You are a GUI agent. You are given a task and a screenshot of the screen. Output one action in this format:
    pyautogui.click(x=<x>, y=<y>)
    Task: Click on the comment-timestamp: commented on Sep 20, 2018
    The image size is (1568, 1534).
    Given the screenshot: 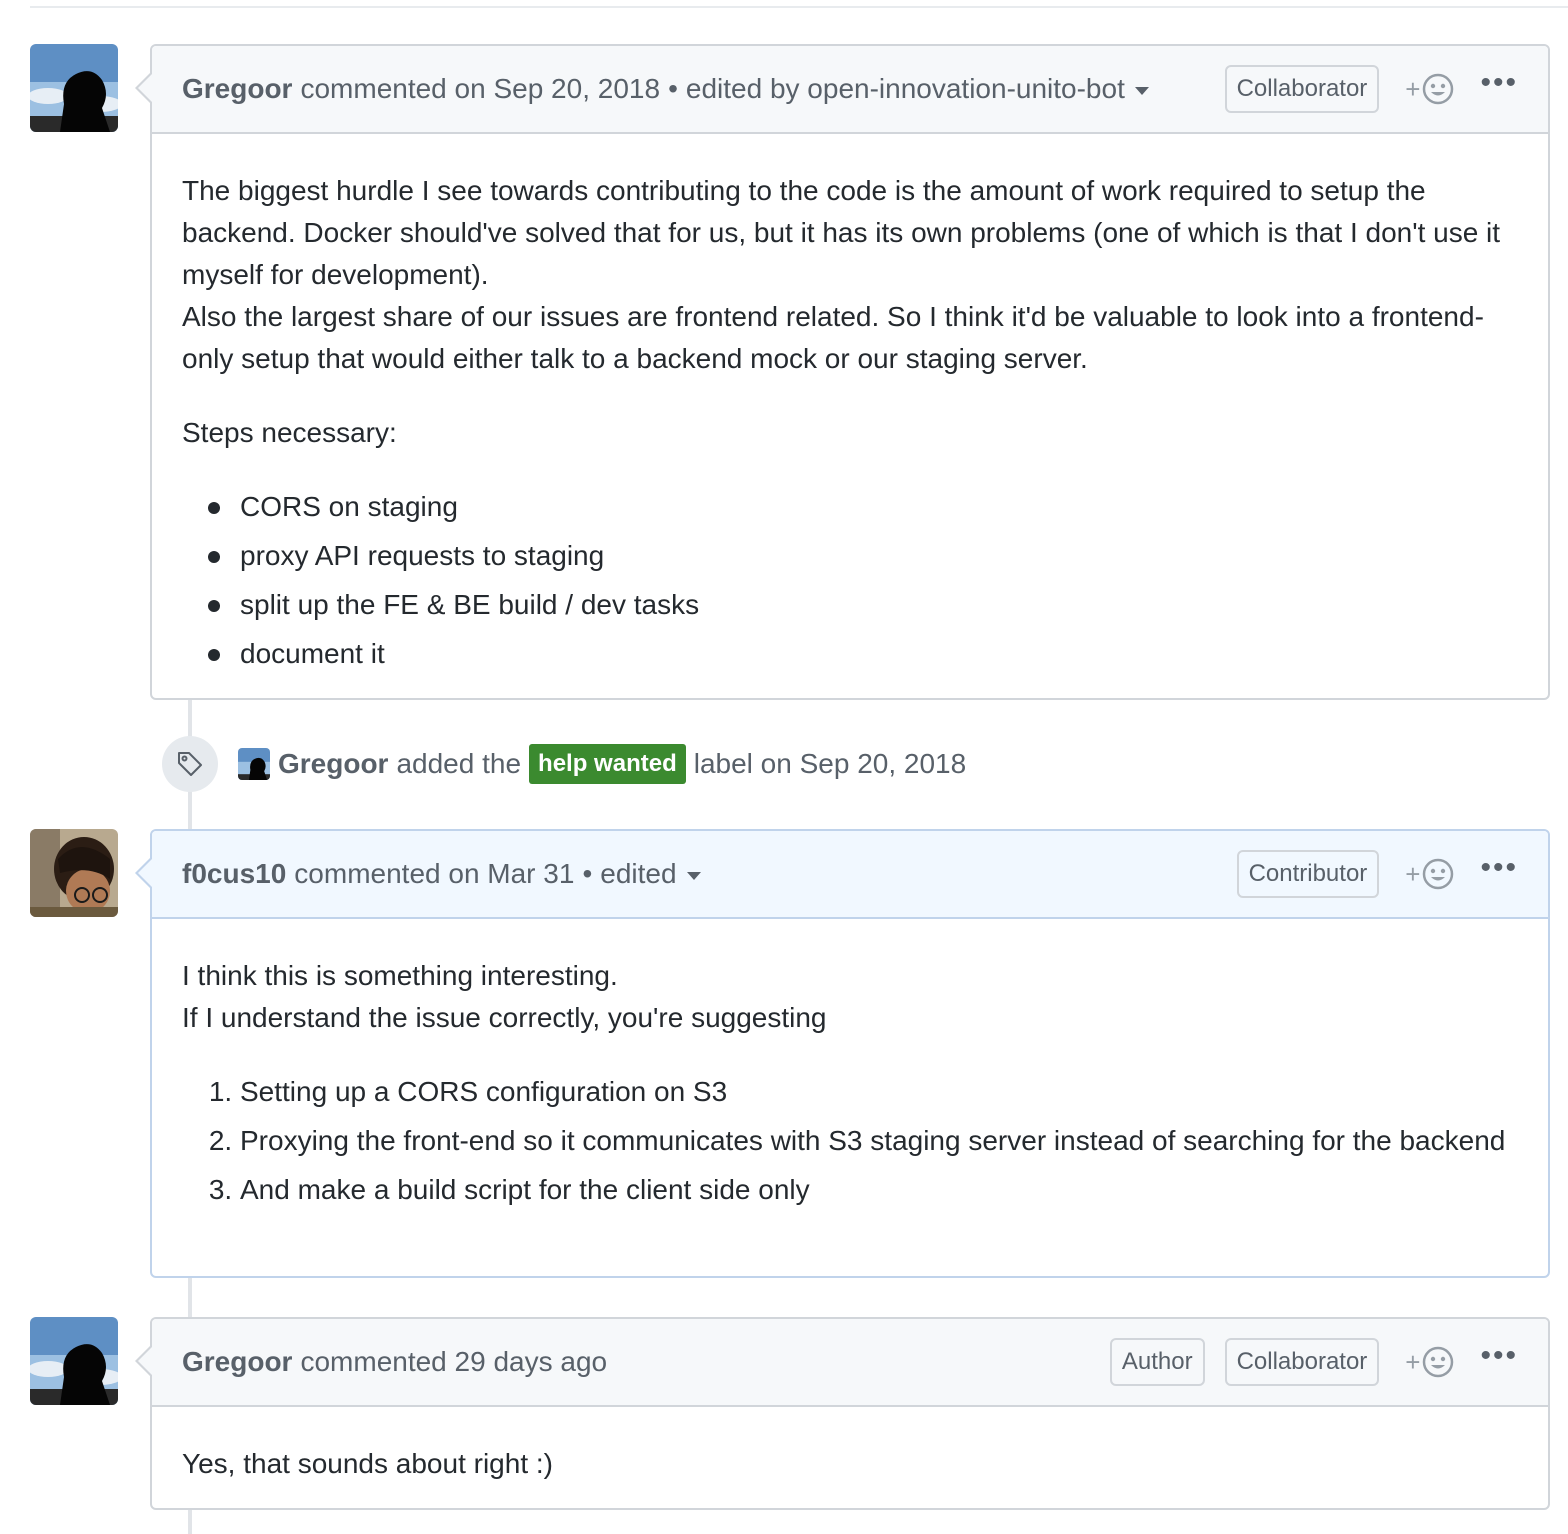 What is the action you would take?
    pyautogui.click(x=480, y=89)
    